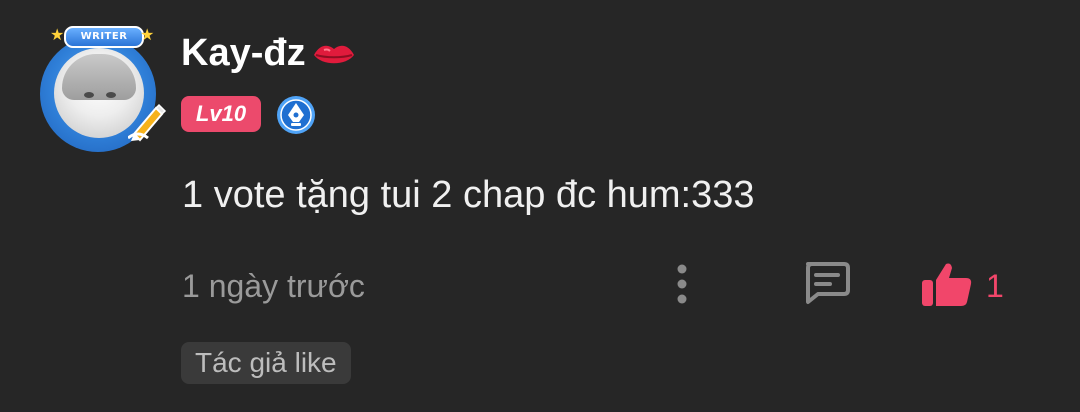 The height and width of the screenshot is (412, 1080). What do you see at coordinates (147, 122) in the screenshot?
I see `pencil-icon` at bounding box center [147, 122].